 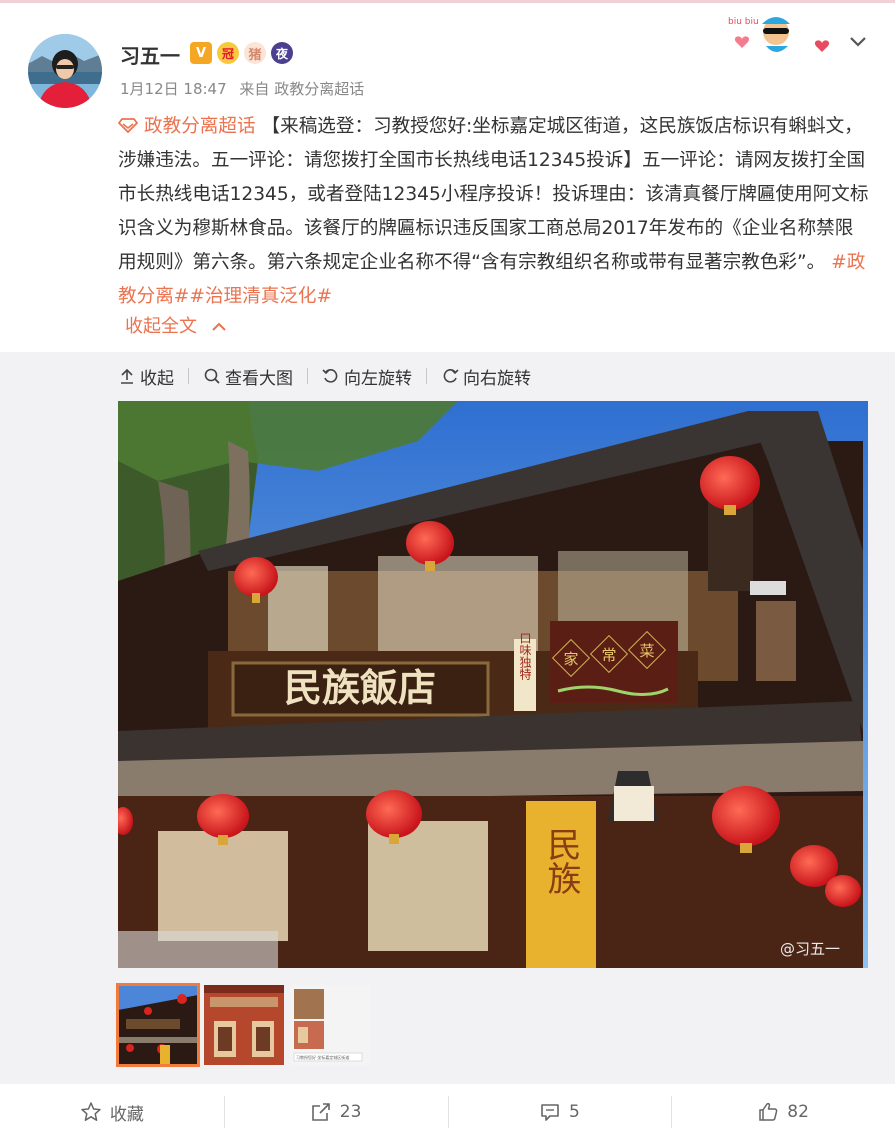 I want to click on pig-badge-icon: 猪, so click(x=255, y=53).